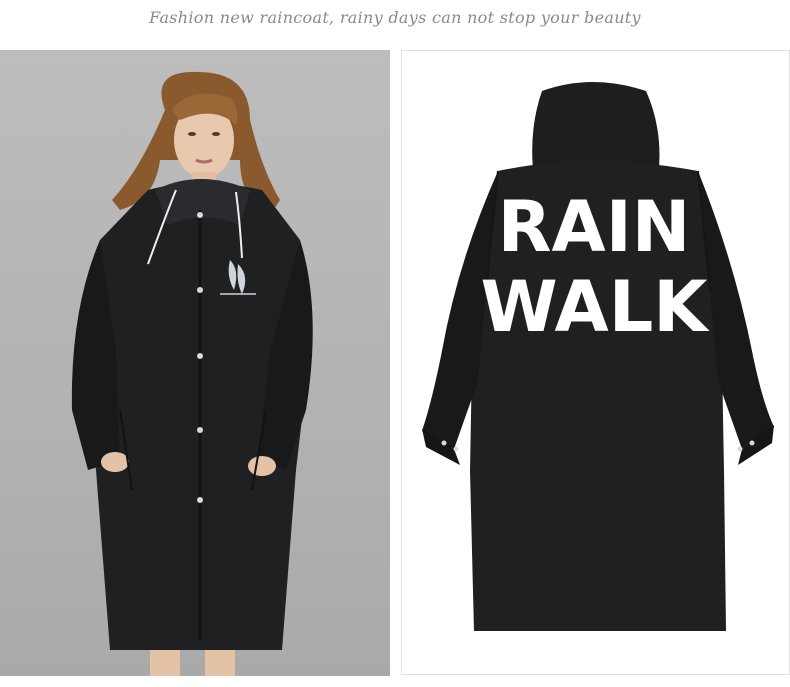 This screenshot has width=790, height=687. I want to click on print-line-walk: WALK, so click(595, 307).